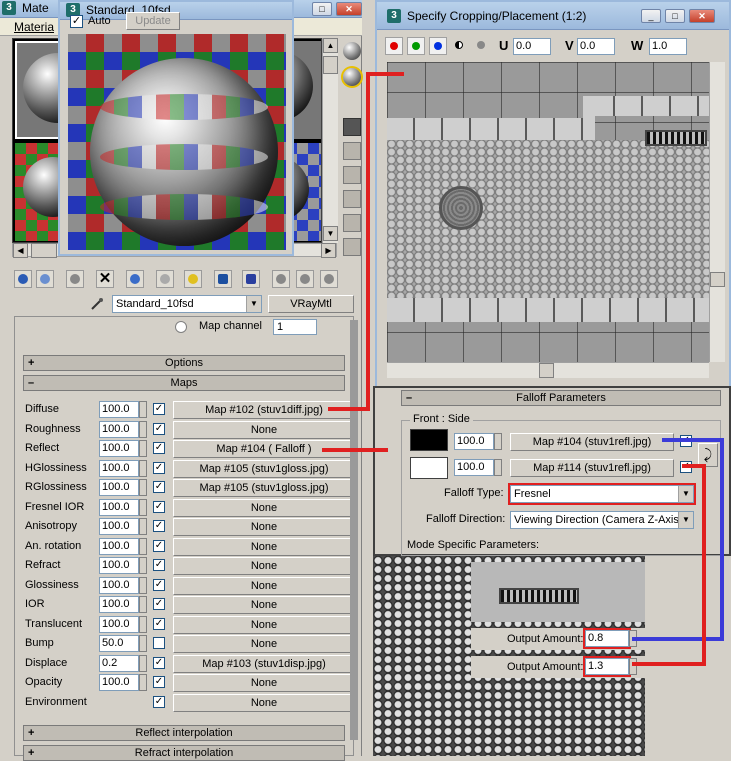 The width and height of the screenshot is (731, 761). What do you see at coordinates (366, 241) in the screenshot?
I see `diffuse-link-line` at bounding box center [366, 241].